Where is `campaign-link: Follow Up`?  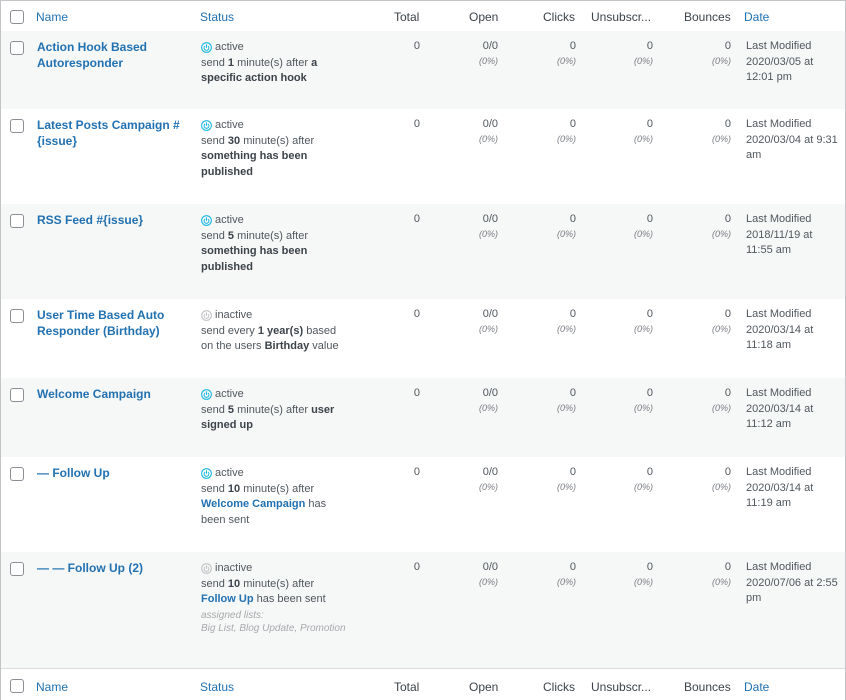 campaign-link: Follow Up is located at coordinates (227, 599).